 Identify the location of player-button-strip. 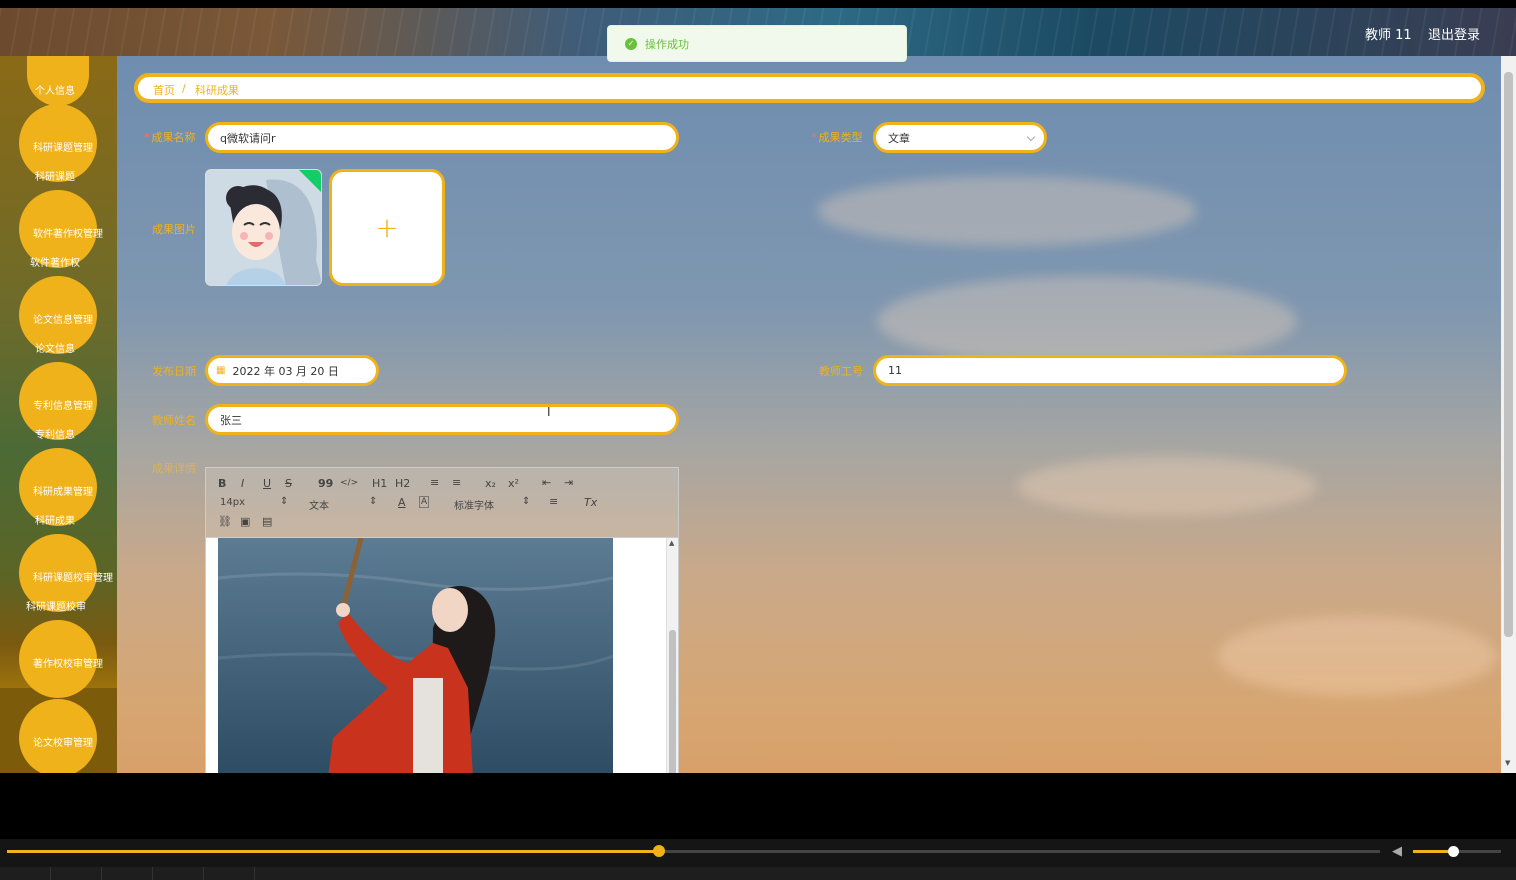
(758, 873).